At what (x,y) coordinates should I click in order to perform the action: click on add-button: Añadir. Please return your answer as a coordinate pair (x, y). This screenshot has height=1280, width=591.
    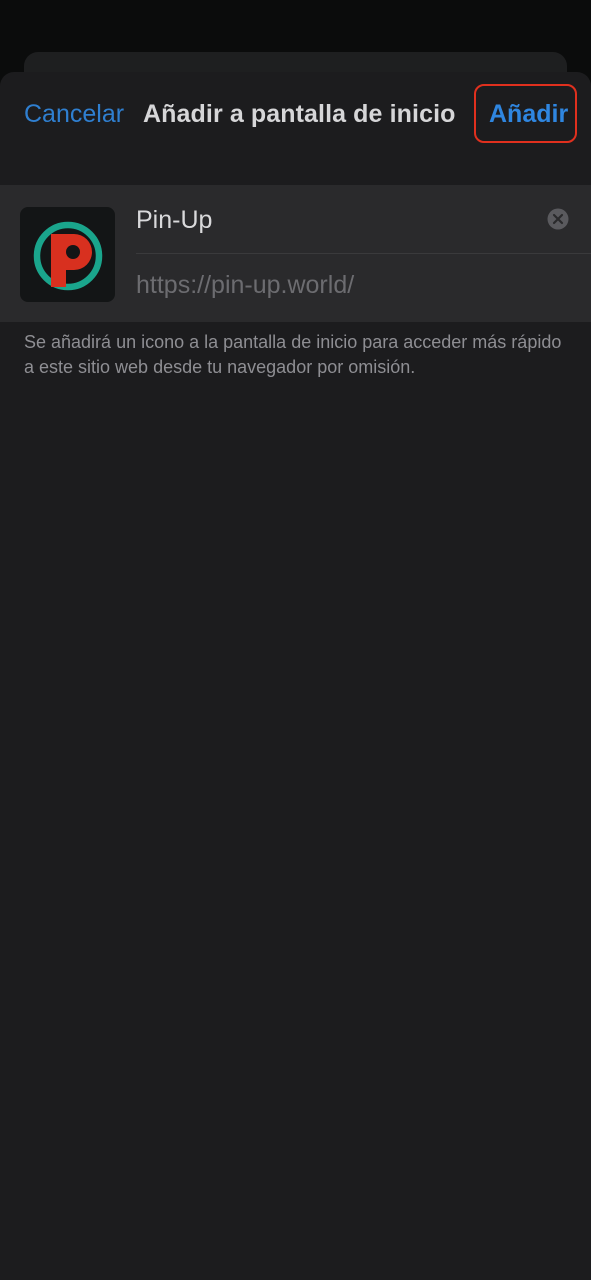
    Looking at the image, I should click on (528, 114).